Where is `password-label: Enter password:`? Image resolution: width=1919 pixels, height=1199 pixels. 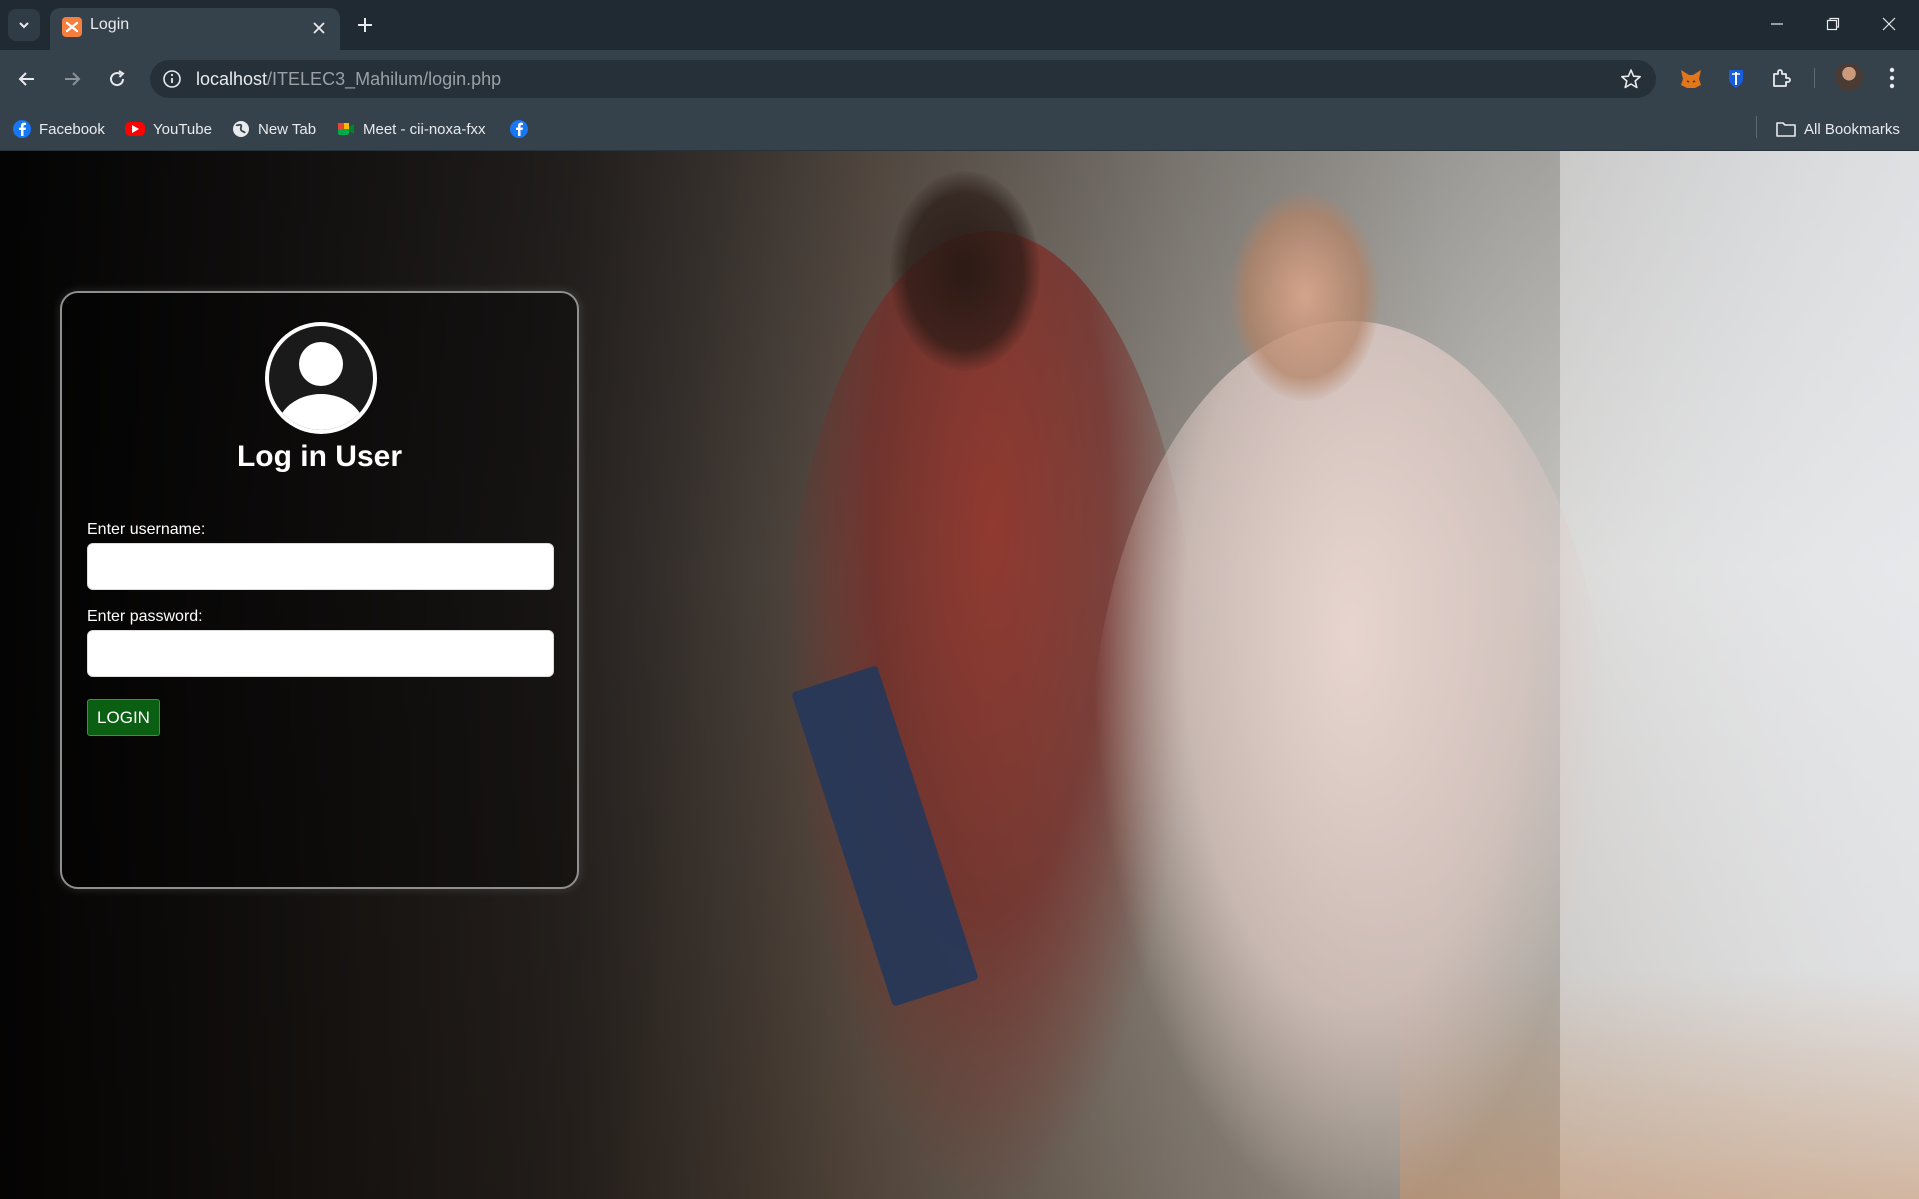
password-label: Enter password: is located at coordinates (145, 616).